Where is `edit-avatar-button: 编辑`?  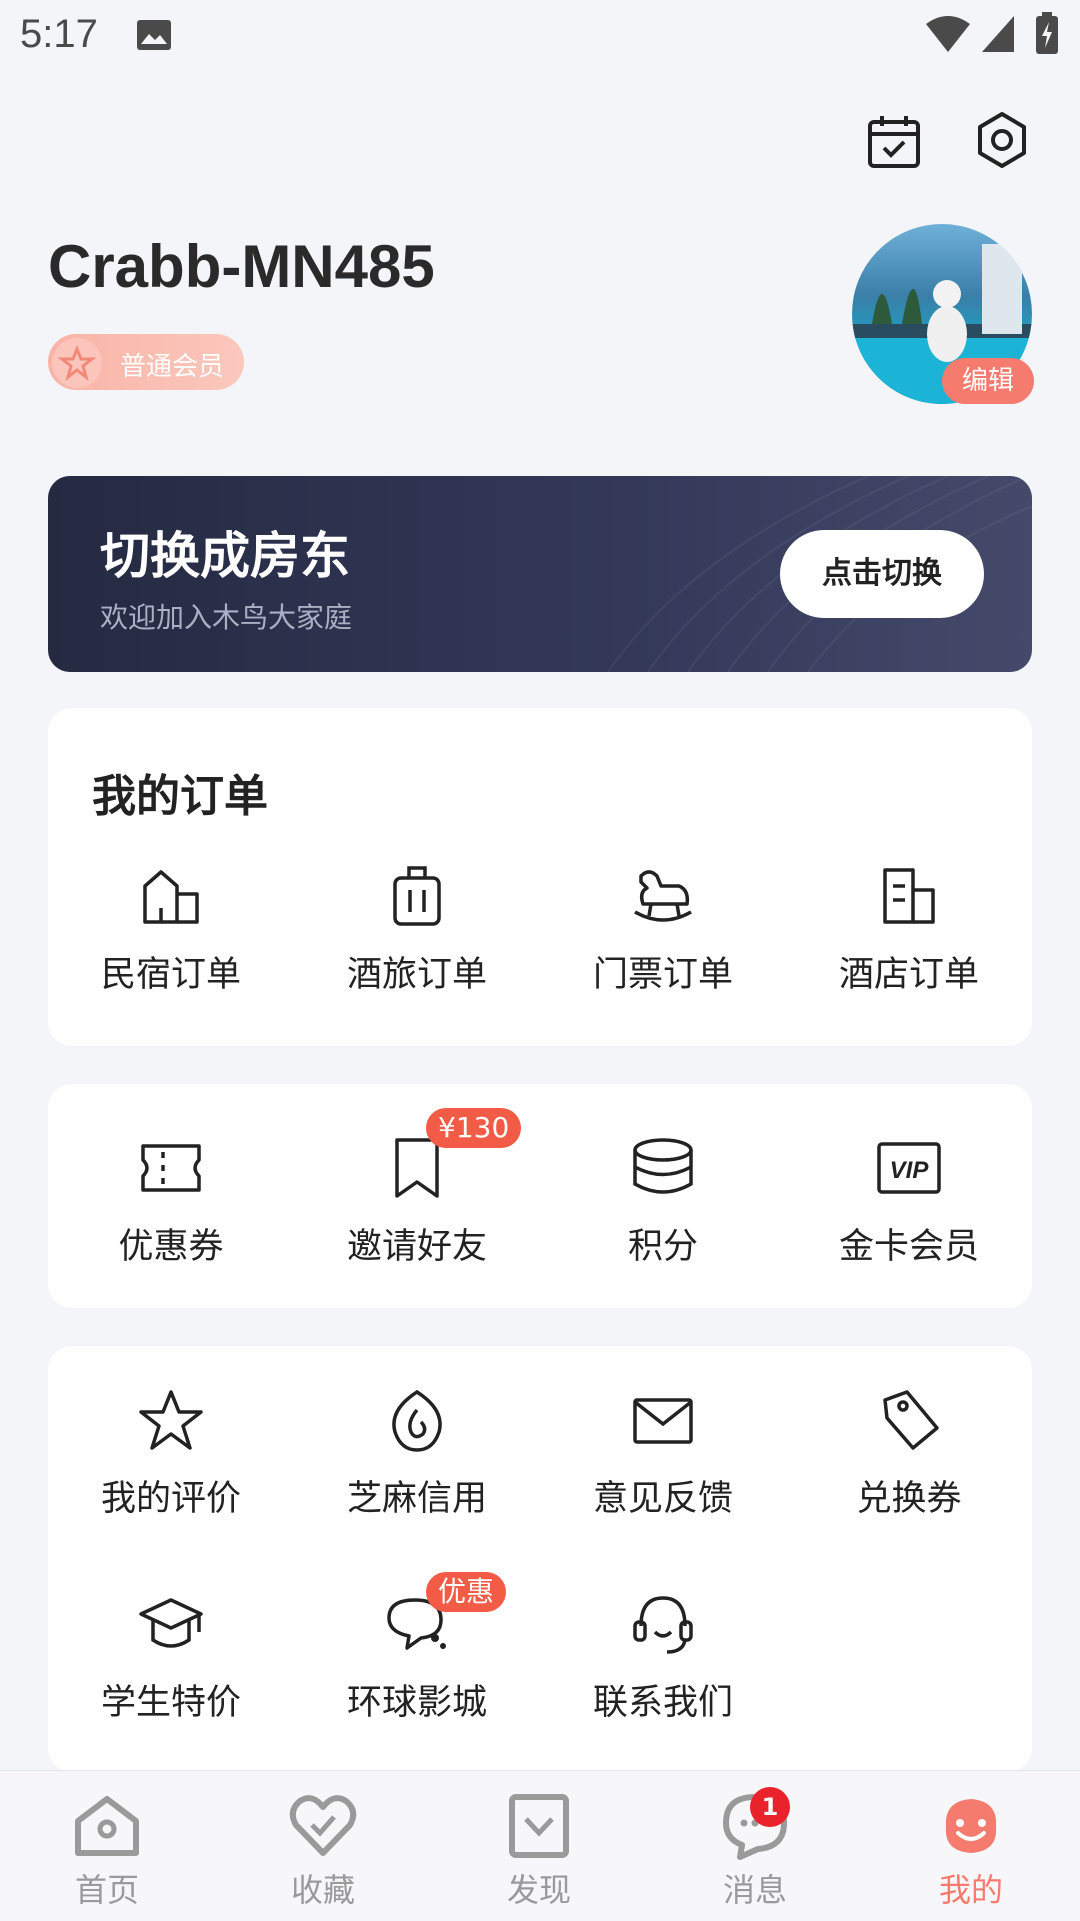 edit-avatar-button: 编辑 is located at coordinates (988, 381).